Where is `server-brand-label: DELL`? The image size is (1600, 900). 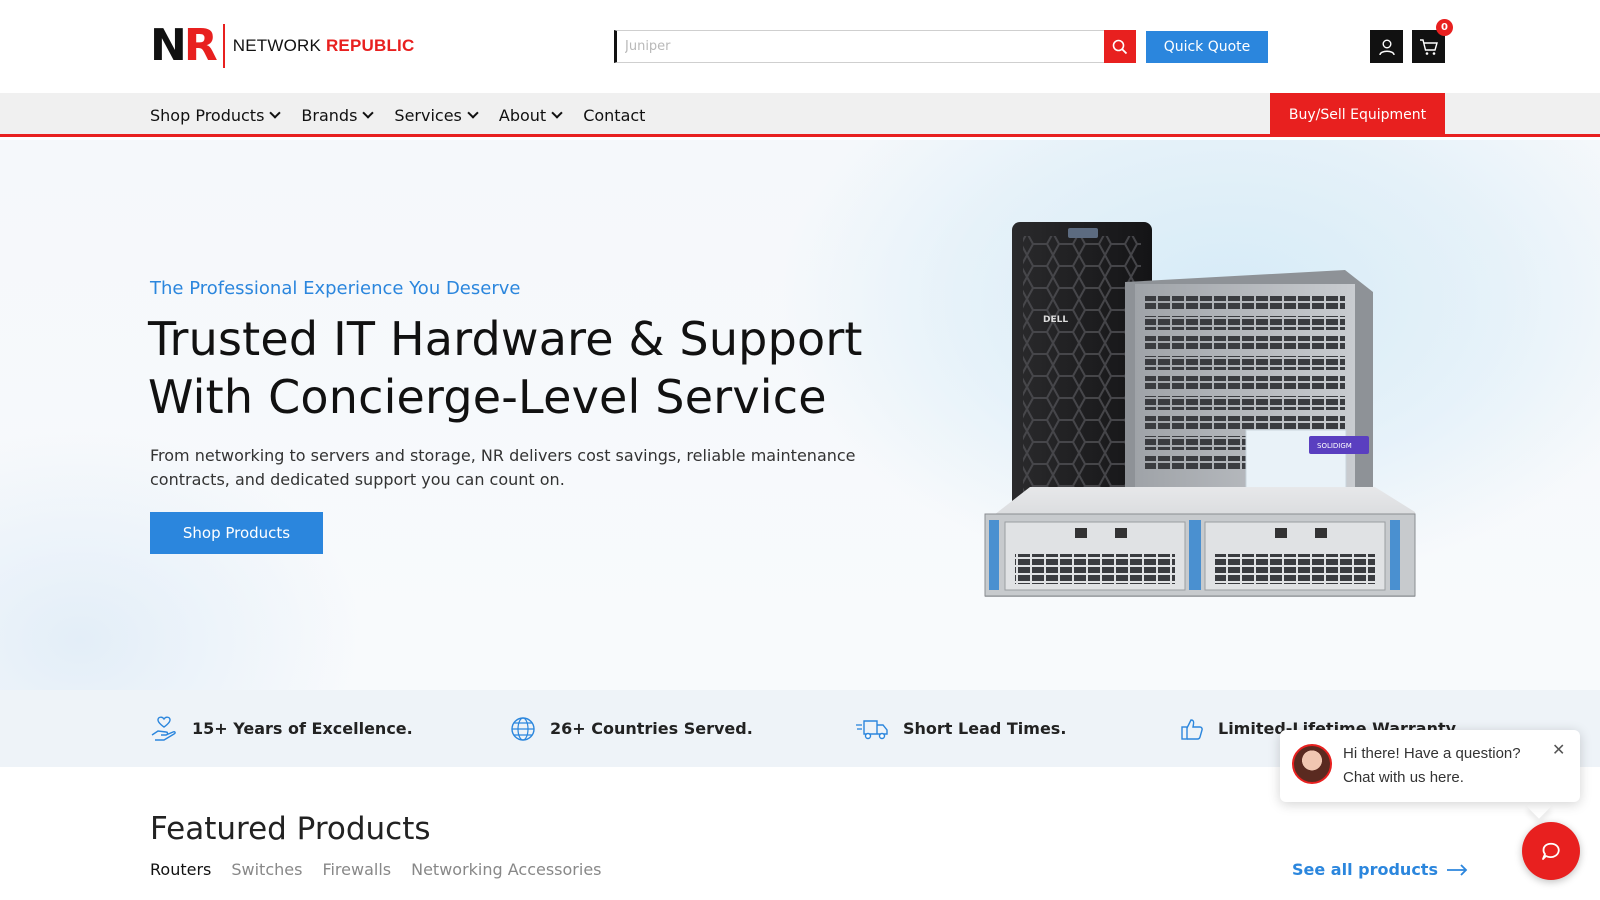
server-brand-label: DELL is located at coordinates (1055, 320).